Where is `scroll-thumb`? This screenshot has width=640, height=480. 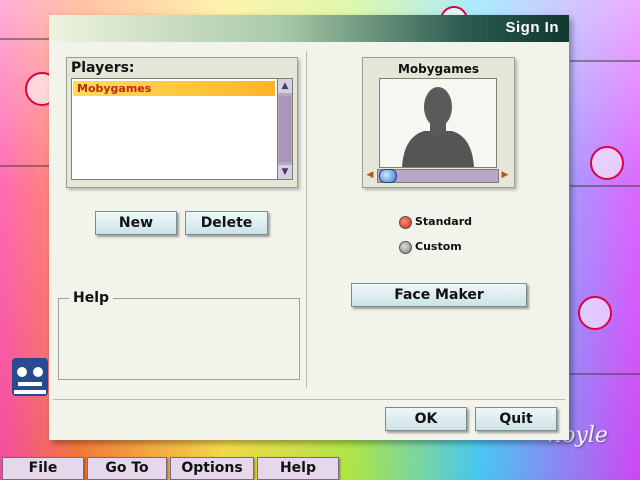
scroll-thumb is located at coordinates (285, 129).